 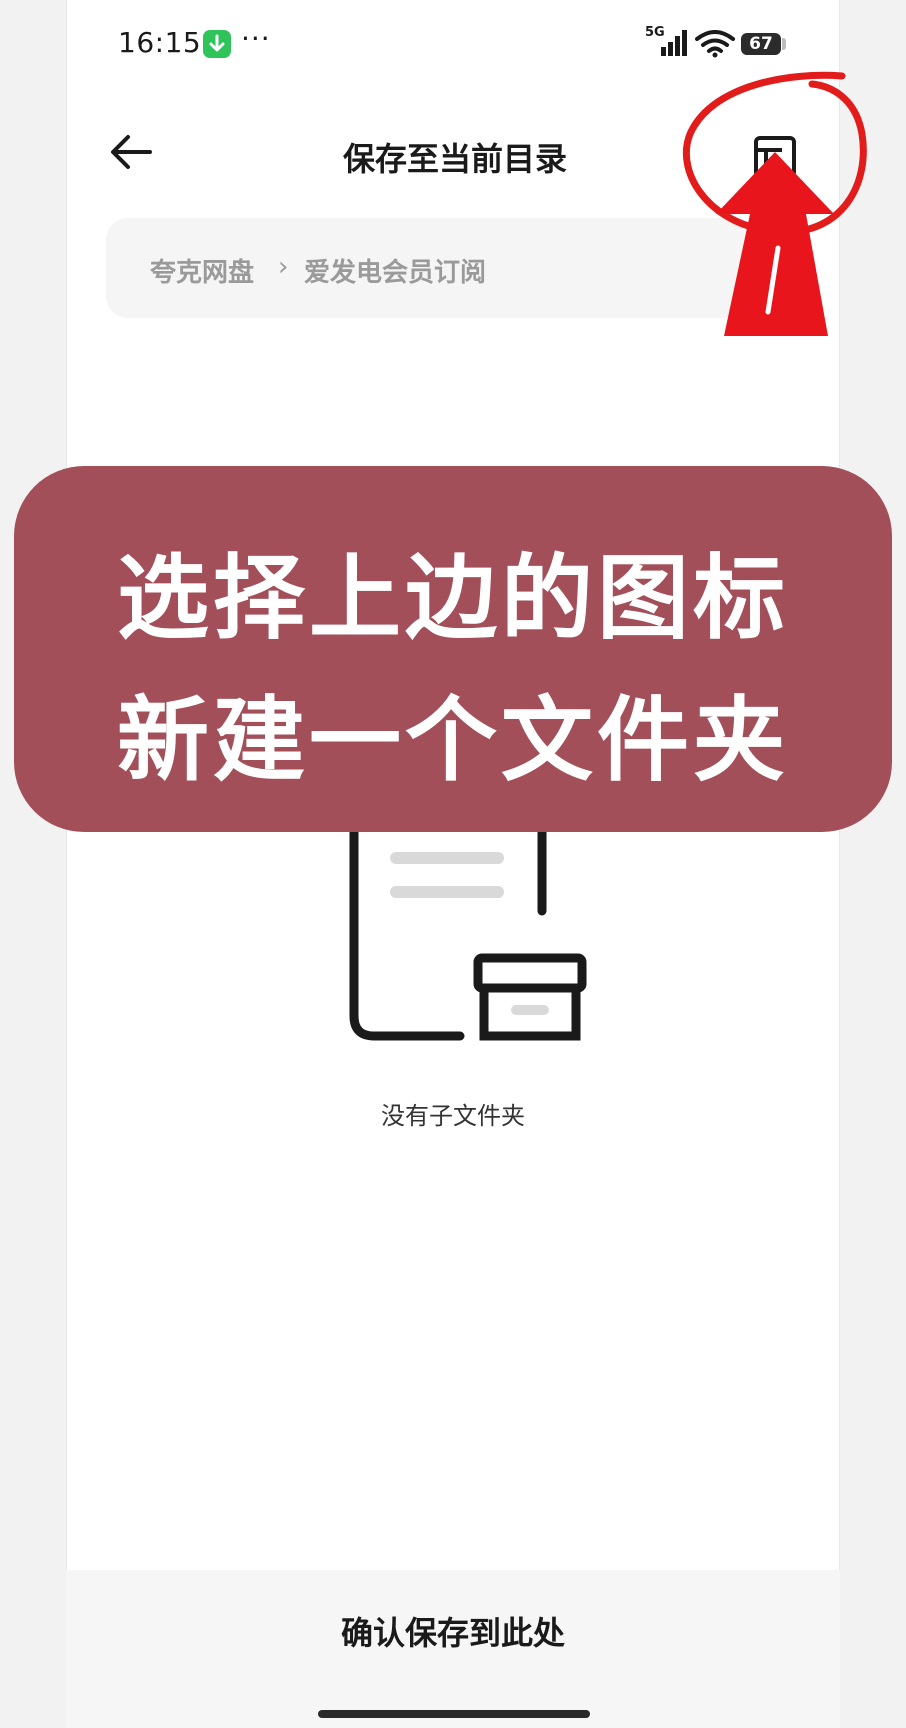 I want to click on page-title: 保存至当前目录, so click(x=454, y=159).